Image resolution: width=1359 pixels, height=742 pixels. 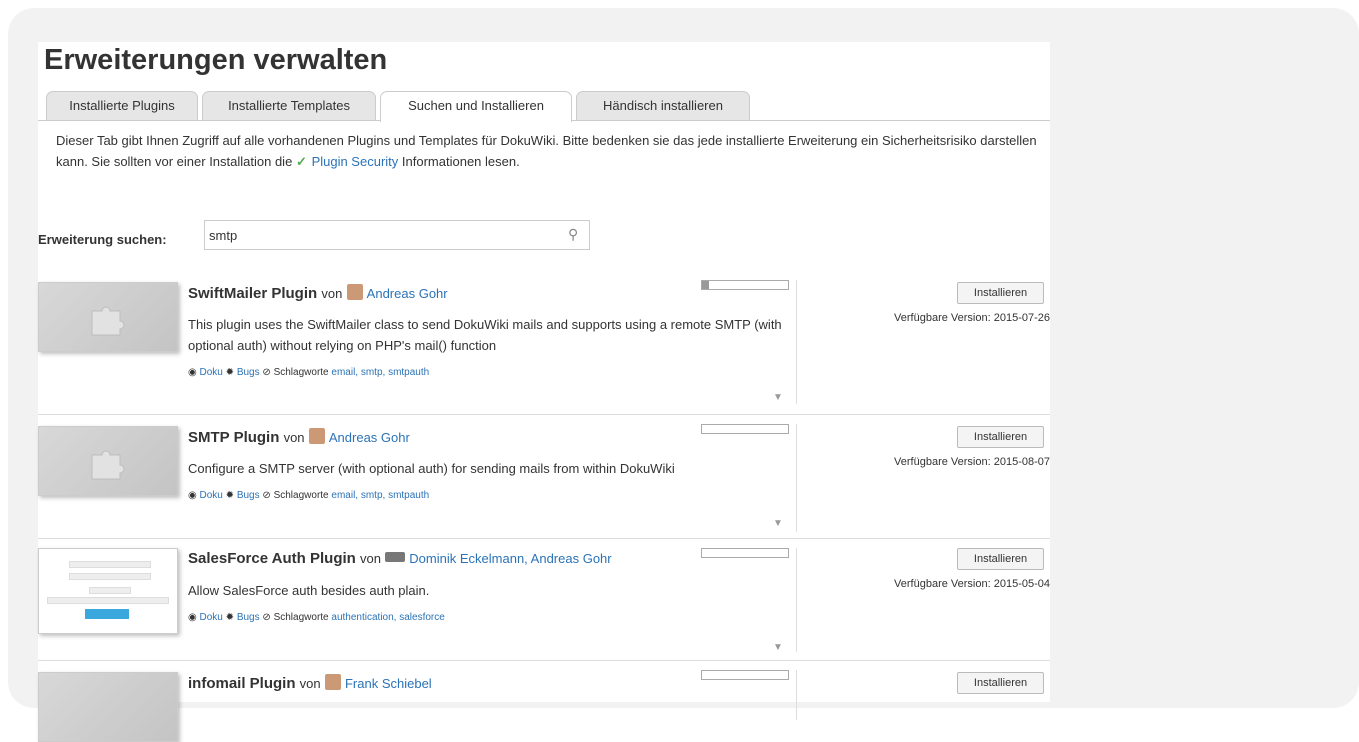 What do you see at coordinates (216, 60) in the screenshot?
I see `page-title: Erweiterungen verwalten` at bounding box center [216, 60].